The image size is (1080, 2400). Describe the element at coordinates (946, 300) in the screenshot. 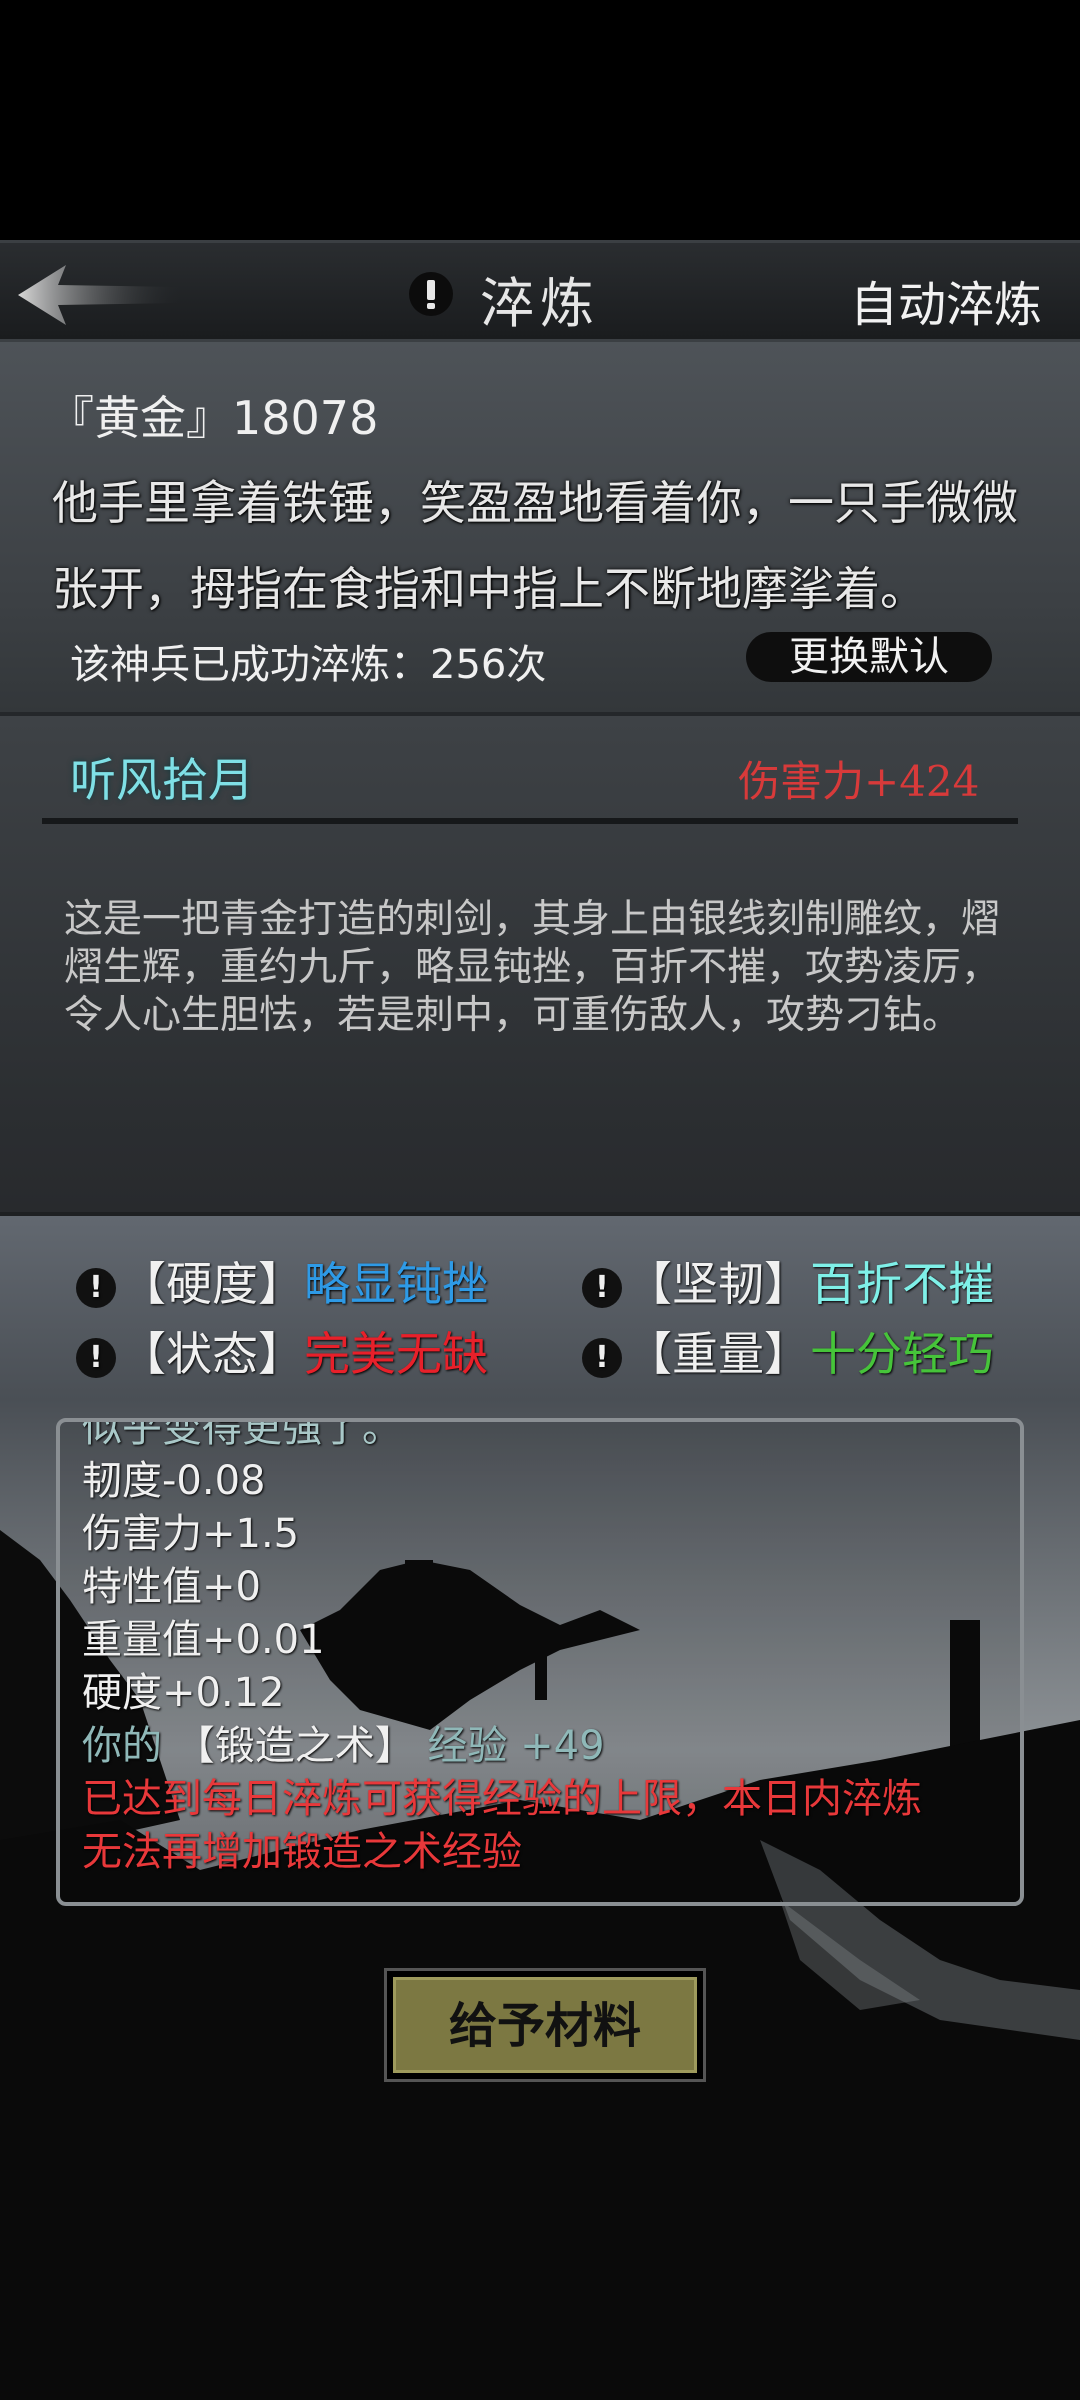

I see `auto-refine-button: 自动淬炼` at that location.